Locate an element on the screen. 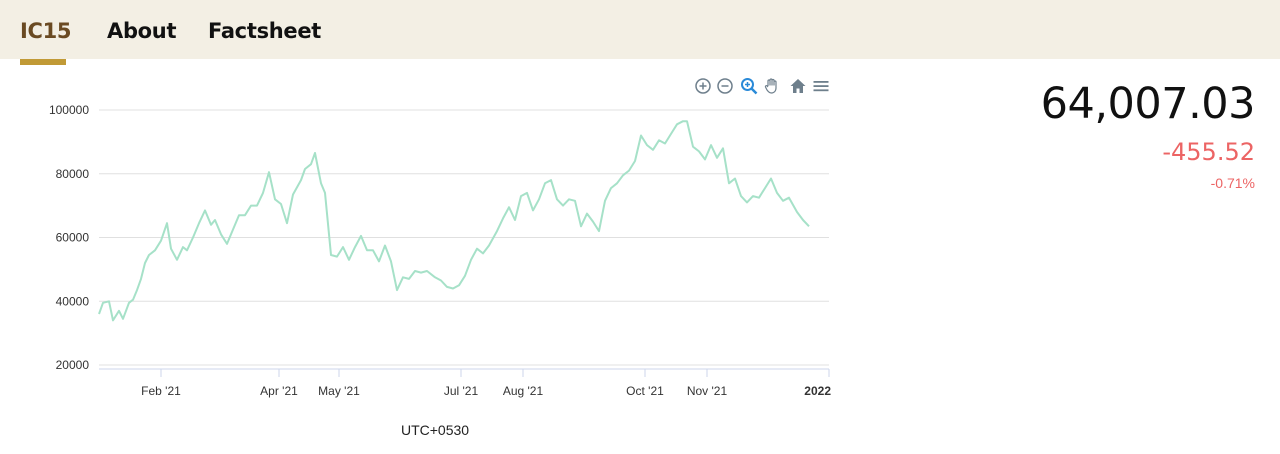  x-axis-title: UTC+0530 is located at coordinates (435, 430).